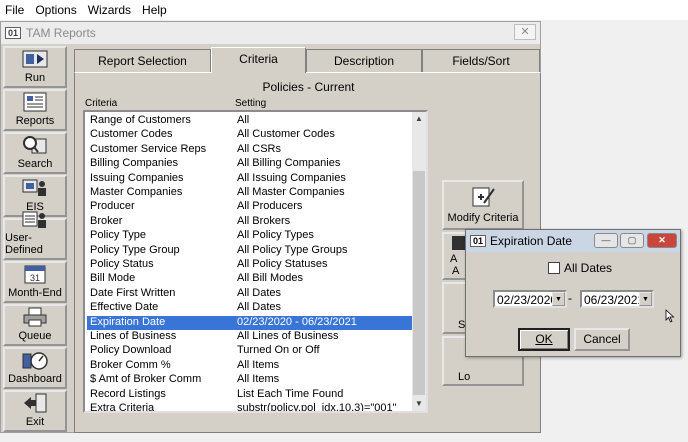  I want to click on setting-cell: All Dates, so click(259, 292).